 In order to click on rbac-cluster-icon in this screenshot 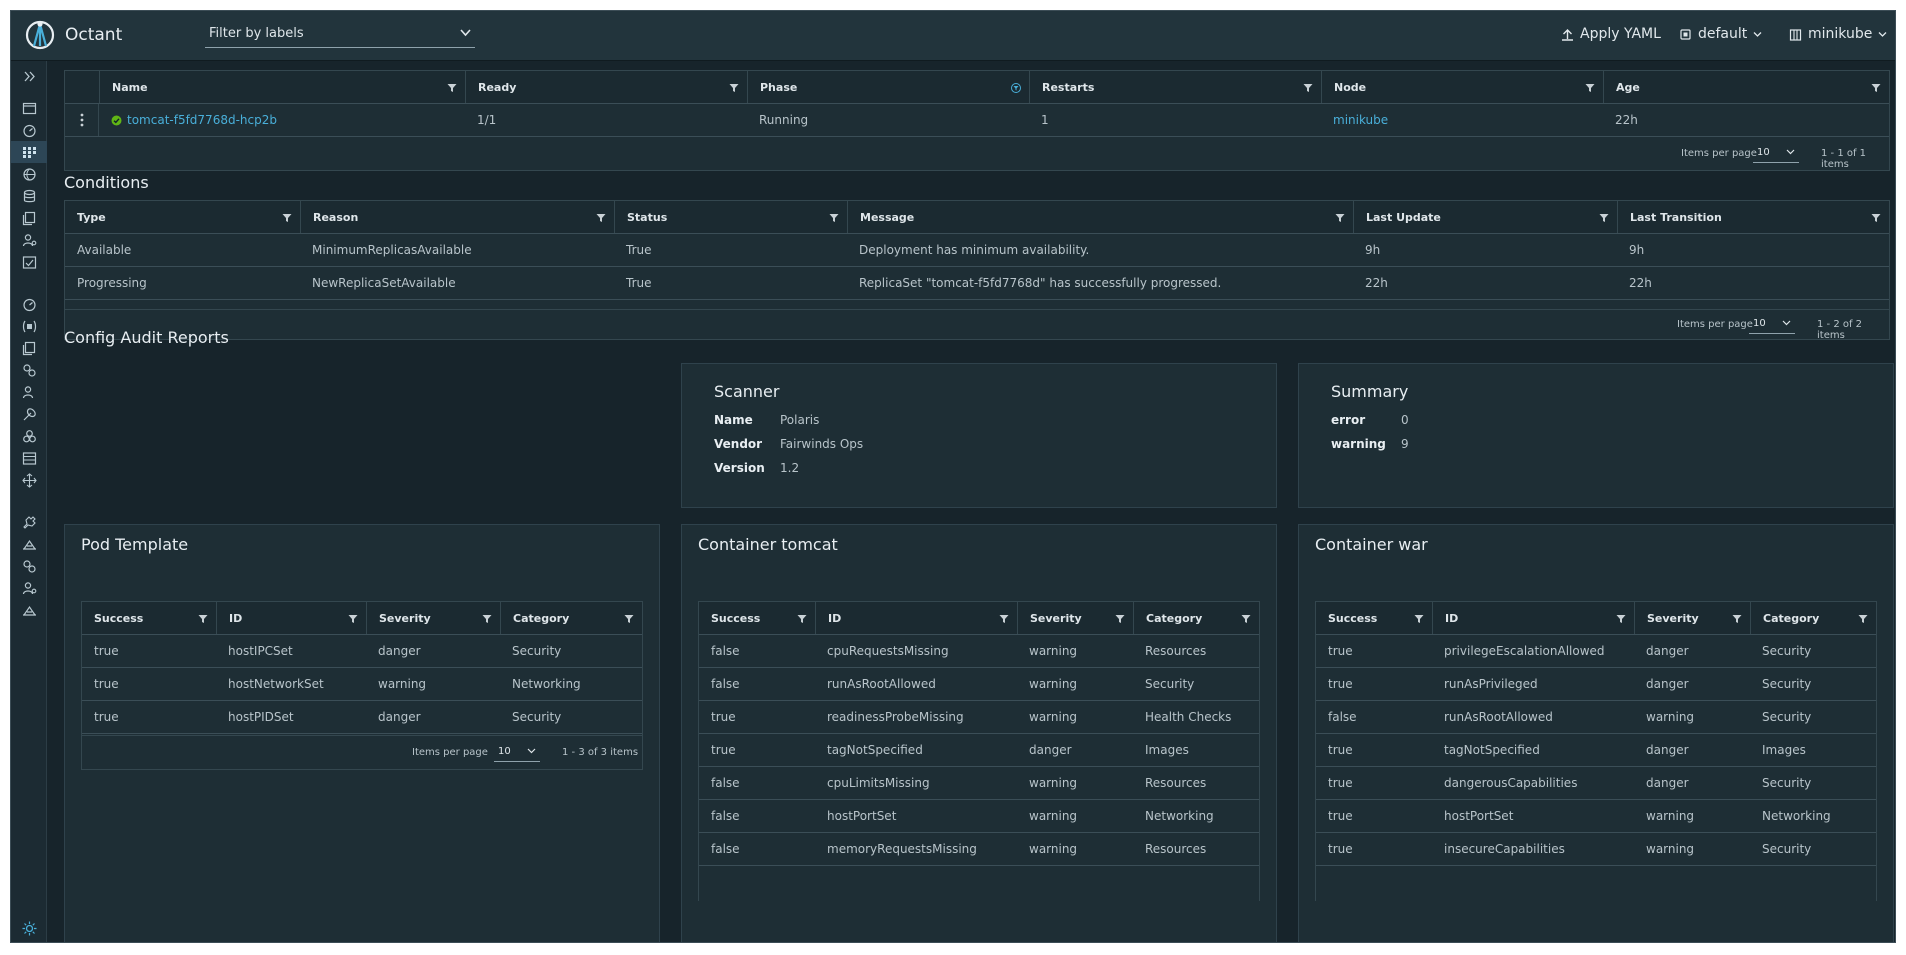, I will do `click(29, 392)`.